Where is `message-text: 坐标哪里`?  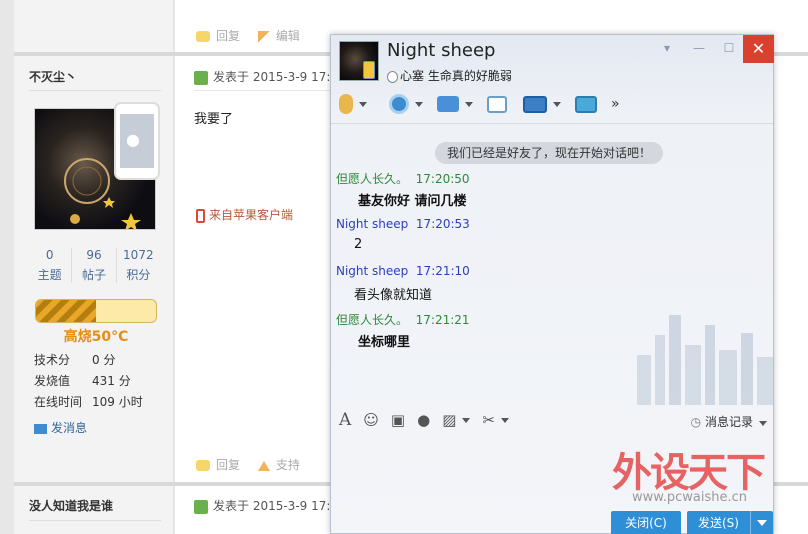
message-text: 坐标哪里 is located at coordinates (384, 342).